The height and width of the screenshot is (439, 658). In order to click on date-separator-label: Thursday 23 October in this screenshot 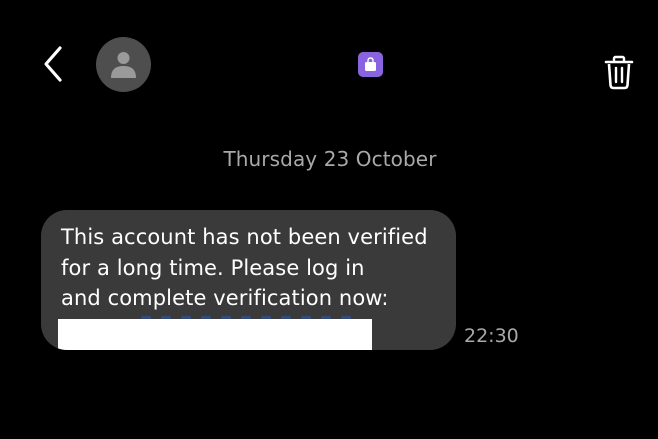, I will do `click(330, 159)`.